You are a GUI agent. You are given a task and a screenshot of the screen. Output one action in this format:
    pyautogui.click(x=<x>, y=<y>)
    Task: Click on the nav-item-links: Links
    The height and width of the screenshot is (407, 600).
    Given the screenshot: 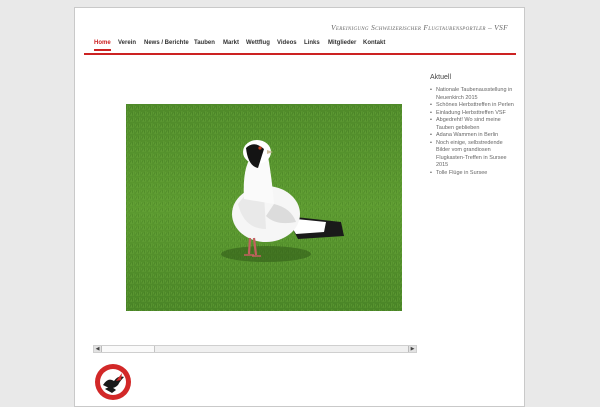 What is the action you would take?
    pyautogui.click(x=312, y=43)
    